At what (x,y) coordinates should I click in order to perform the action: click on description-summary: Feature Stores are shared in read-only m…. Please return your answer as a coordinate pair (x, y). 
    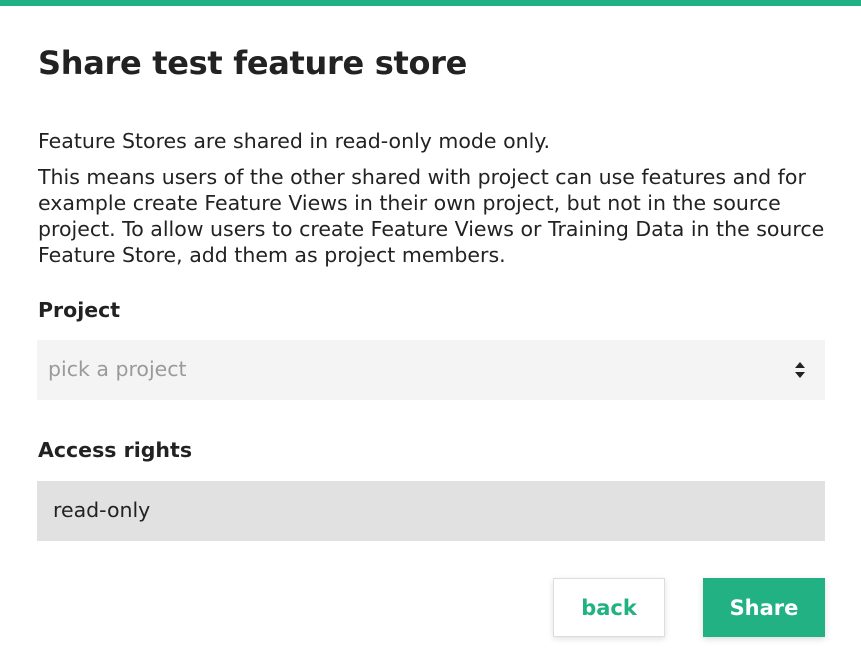
    Looking at the image, I should click on (294, 141).